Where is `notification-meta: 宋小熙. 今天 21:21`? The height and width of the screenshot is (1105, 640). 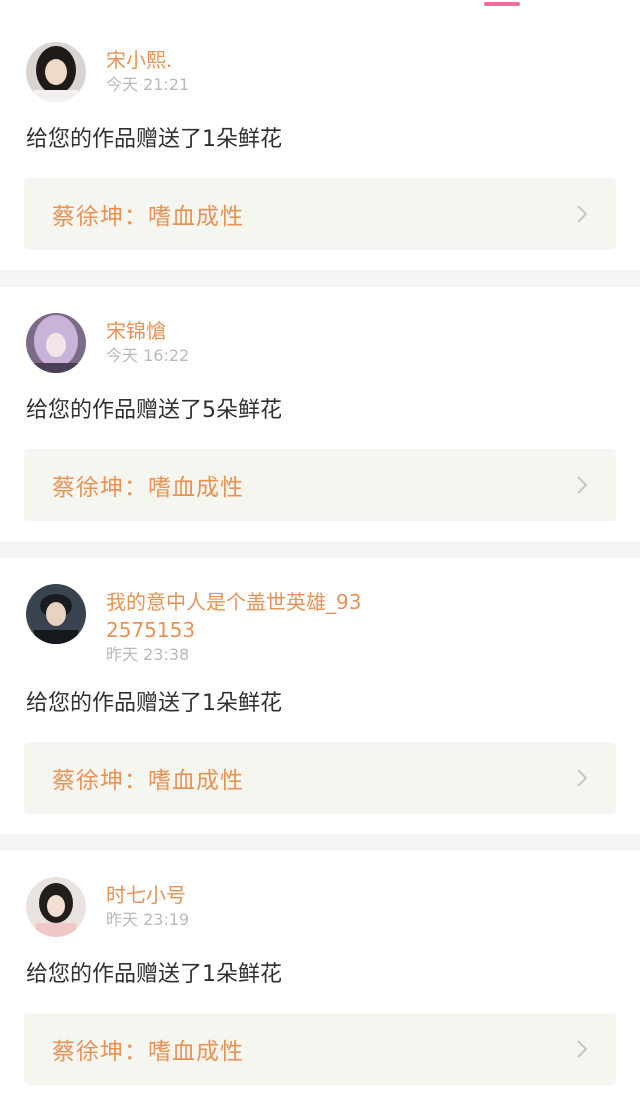
notification-meta: 宋小熙. 今天 21:21 is located at coordinates (147, 69).